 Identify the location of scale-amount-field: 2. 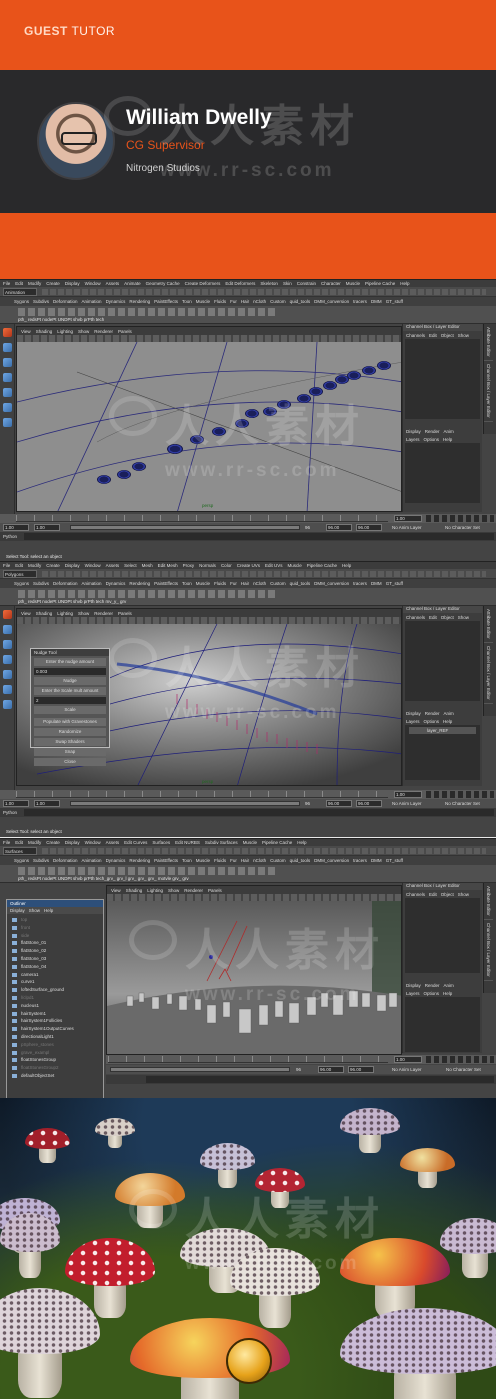
(70, 700).